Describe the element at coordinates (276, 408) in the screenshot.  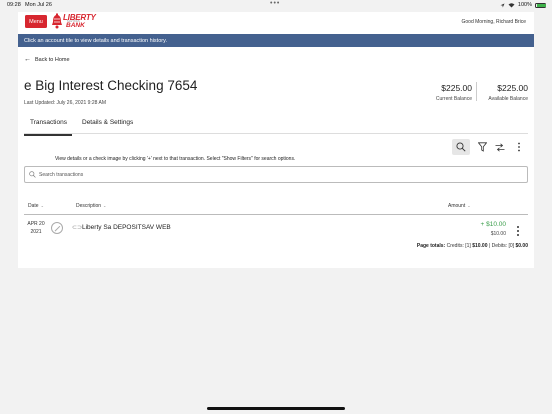
I see `home-indicator` at that location.